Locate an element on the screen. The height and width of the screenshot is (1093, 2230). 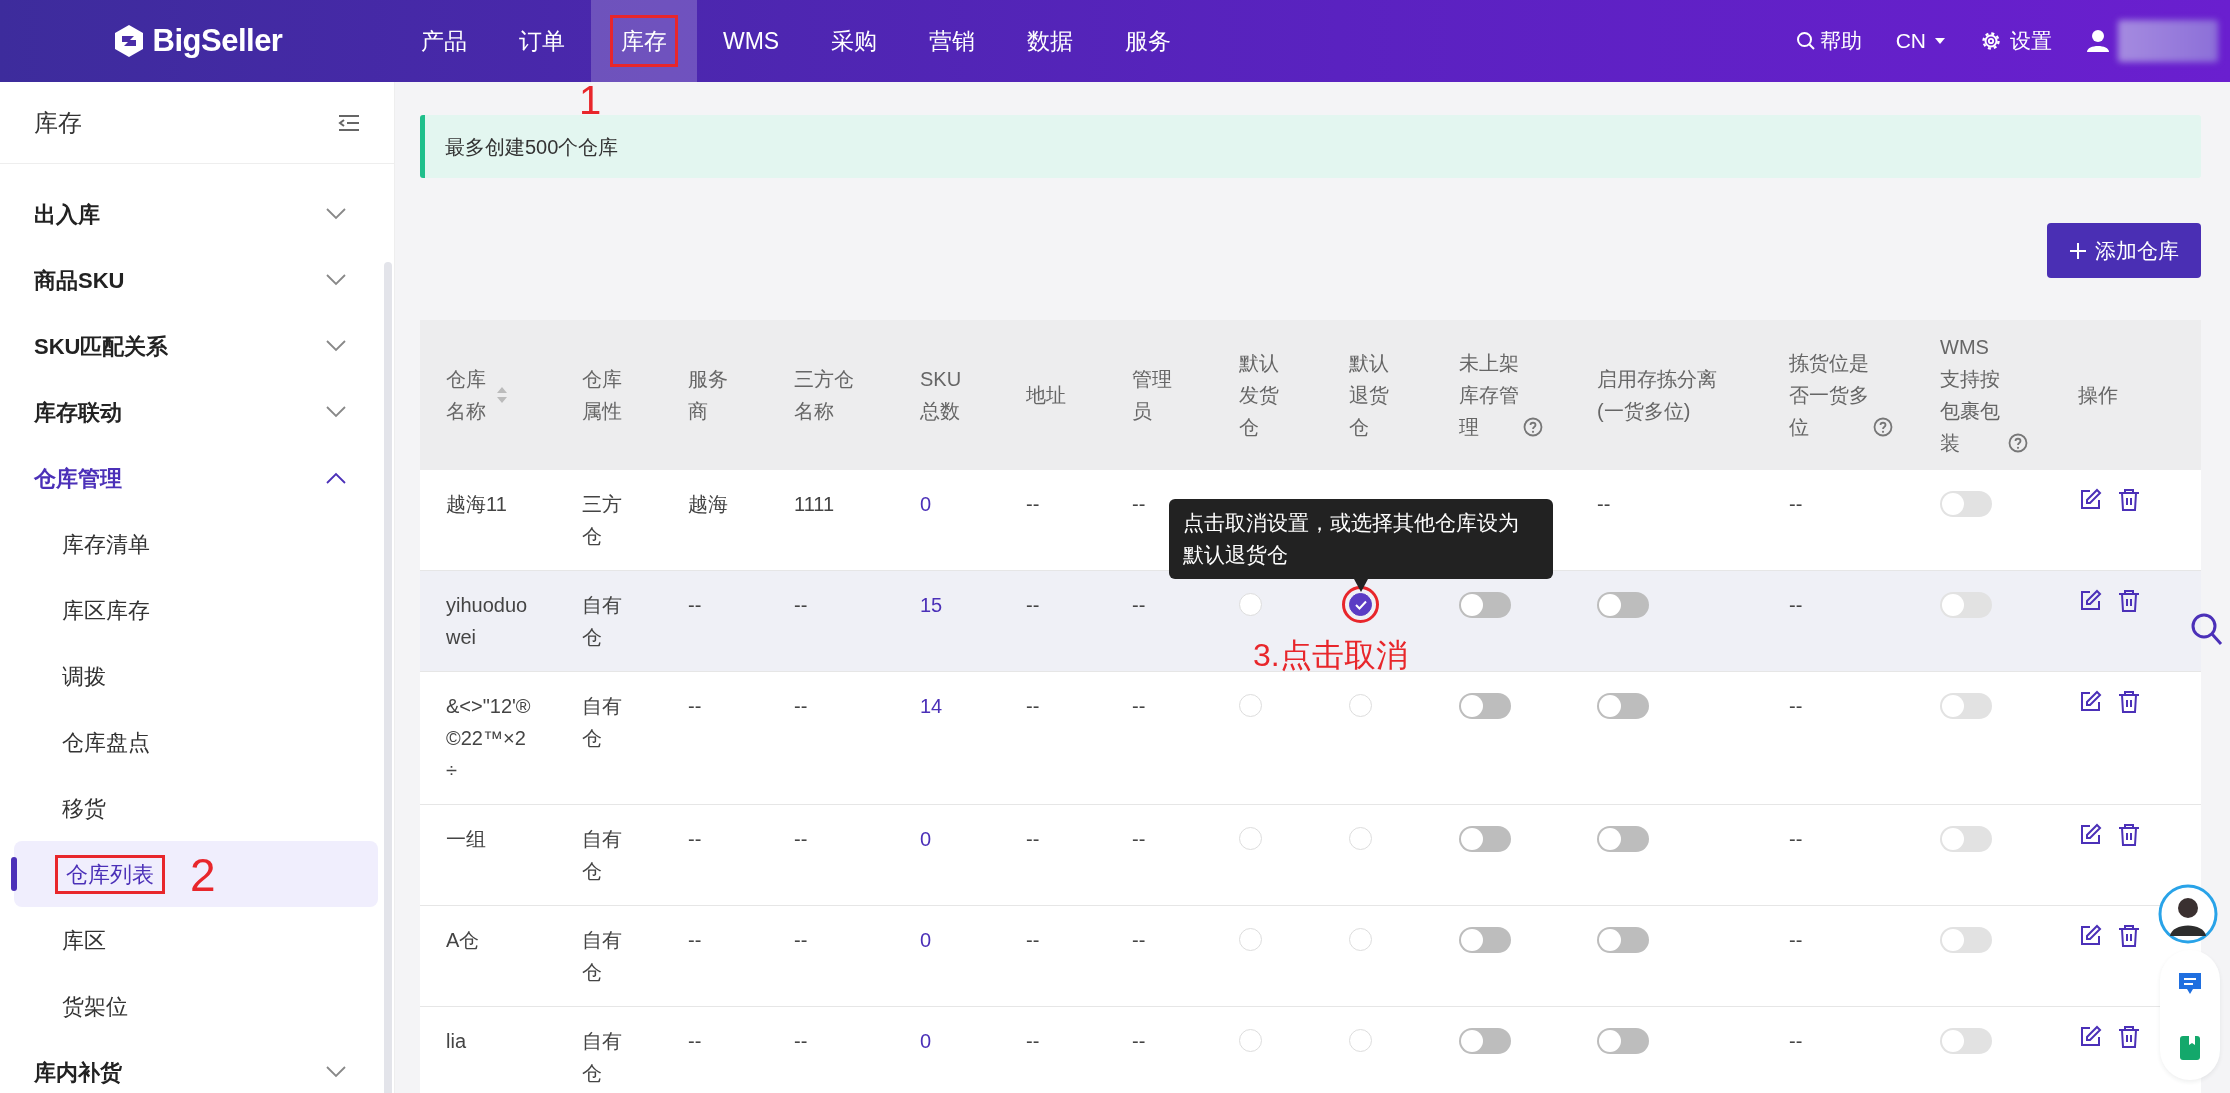
nav-tab: 库存 is located at coordinates (644, 41).